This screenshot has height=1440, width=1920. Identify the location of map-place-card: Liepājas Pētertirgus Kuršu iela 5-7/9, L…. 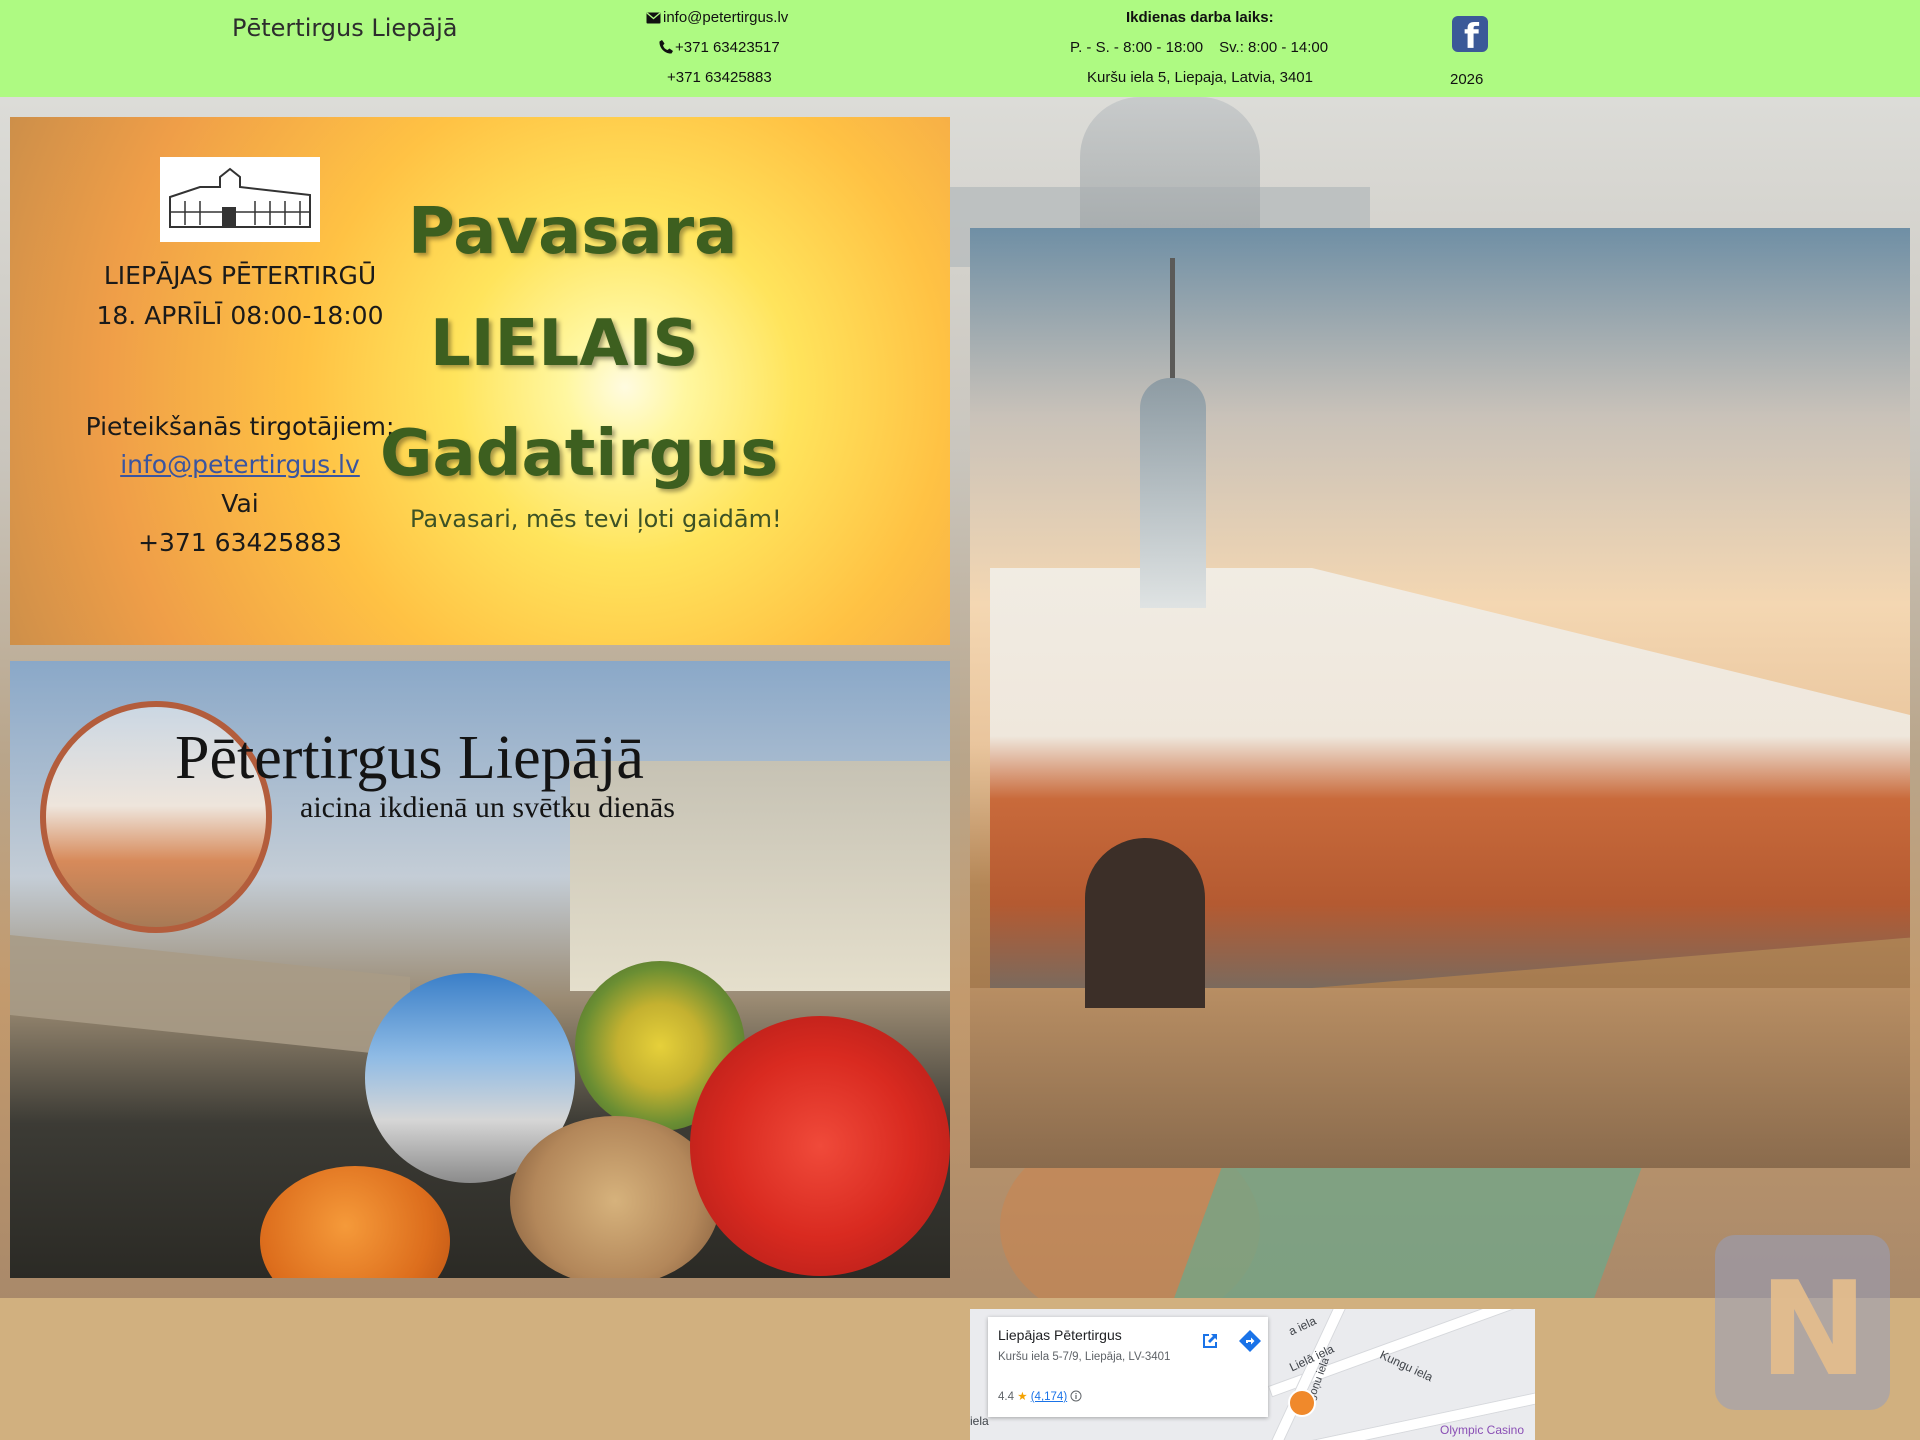
(1128, 1367).